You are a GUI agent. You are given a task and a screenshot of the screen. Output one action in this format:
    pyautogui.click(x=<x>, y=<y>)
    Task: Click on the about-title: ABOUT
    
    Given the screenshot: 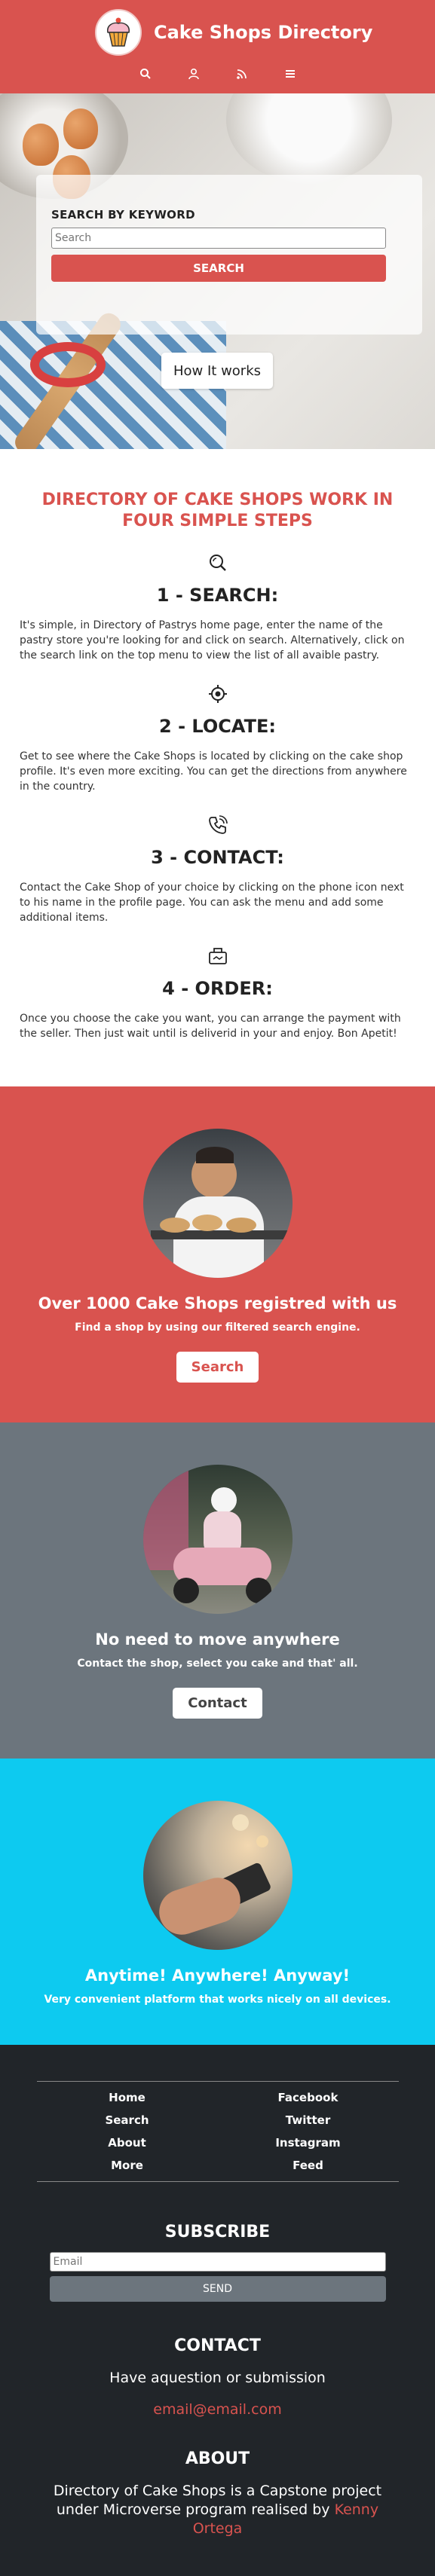 What is the action you would take?
    pyautogui.click(x=217, y=2458)
    